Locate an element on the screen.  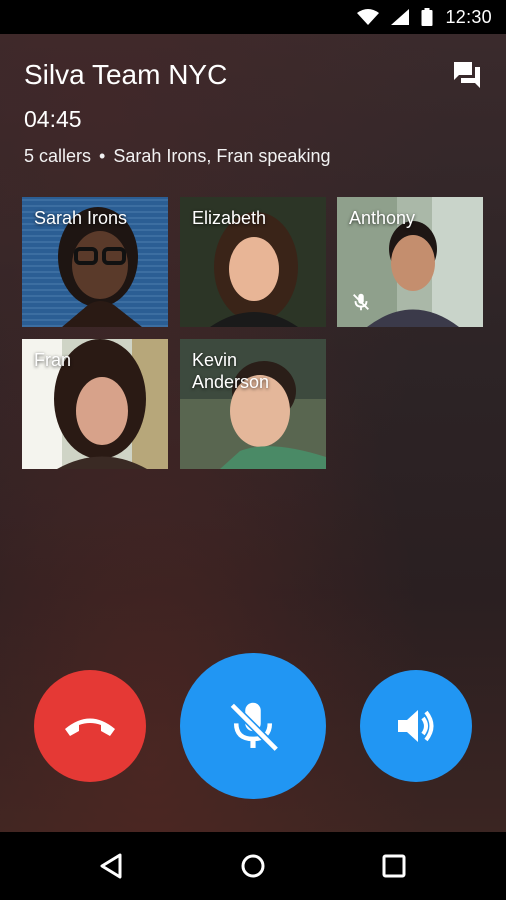
battery-icon is located at coordinates (427, 17).